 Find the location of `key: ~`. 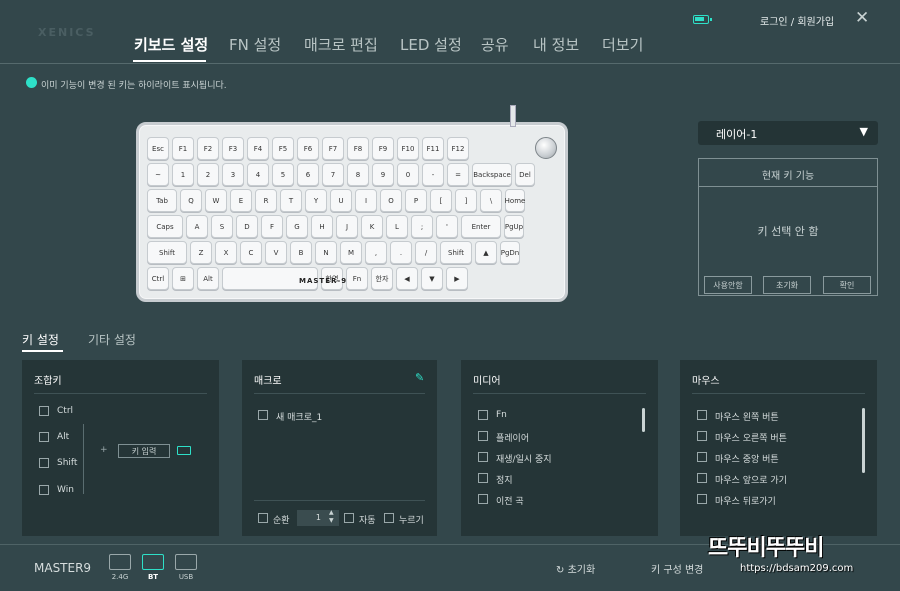

key: ~ is located at coordinates (158, 174).